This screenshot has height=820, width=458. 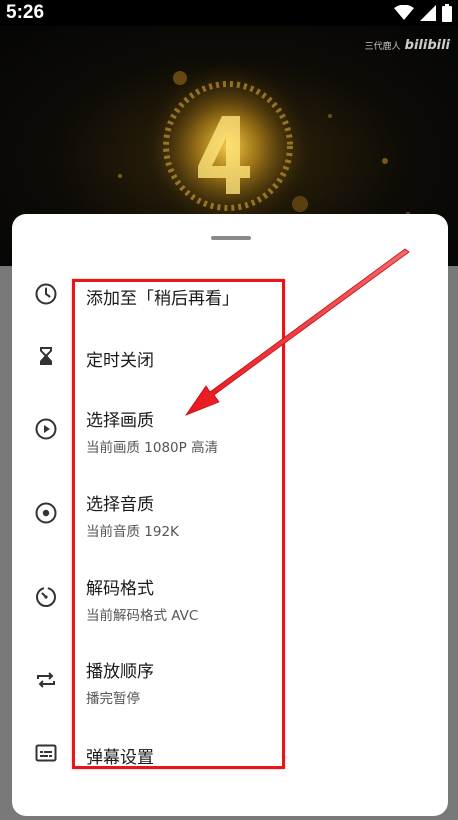 What do you see at coordinates (46, 753) in the screenshot?
I see `subtitles-icon` at bounding box center [46, 753].